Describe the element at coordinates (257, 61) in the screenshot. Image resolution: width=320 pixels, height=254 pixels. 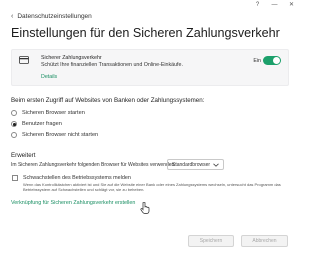
I see `toggle-label: Ein` at that location.